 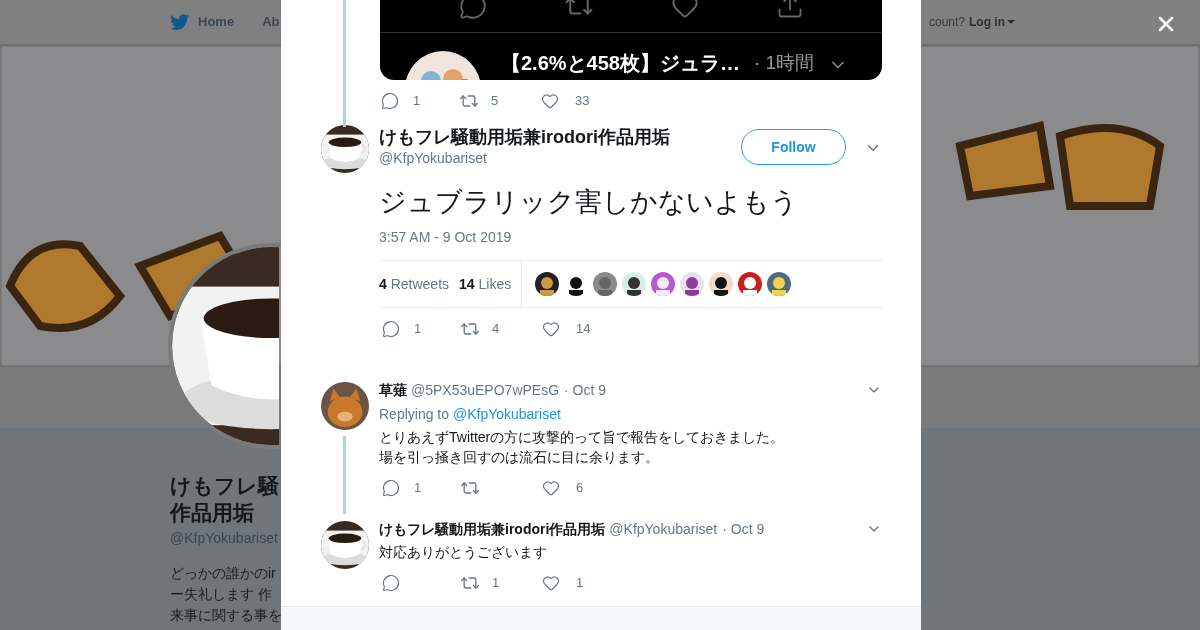 I want to click on profile-bio: ー失礼します 作, so click(x=221, y=594).